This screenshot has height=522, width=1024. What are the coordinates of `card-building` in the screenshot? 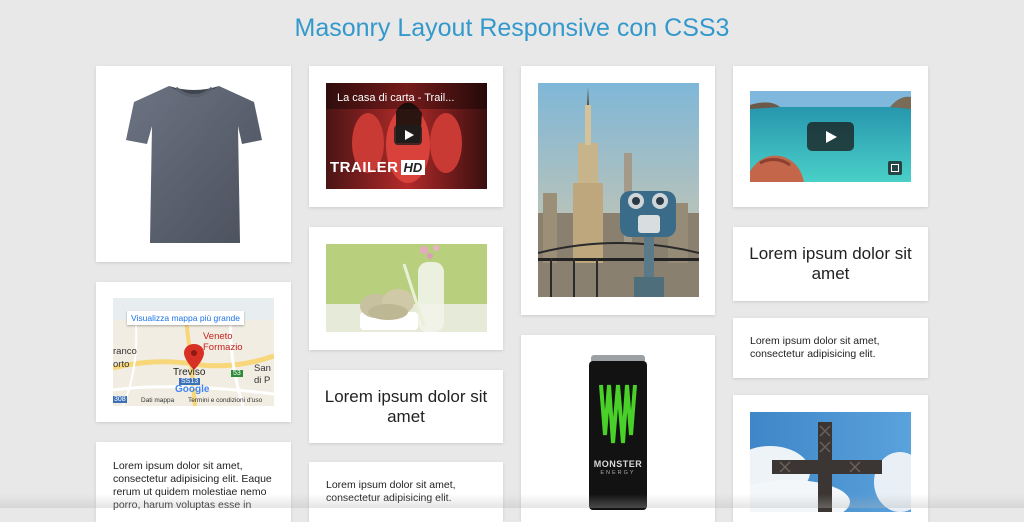 It's located at (618, 190).